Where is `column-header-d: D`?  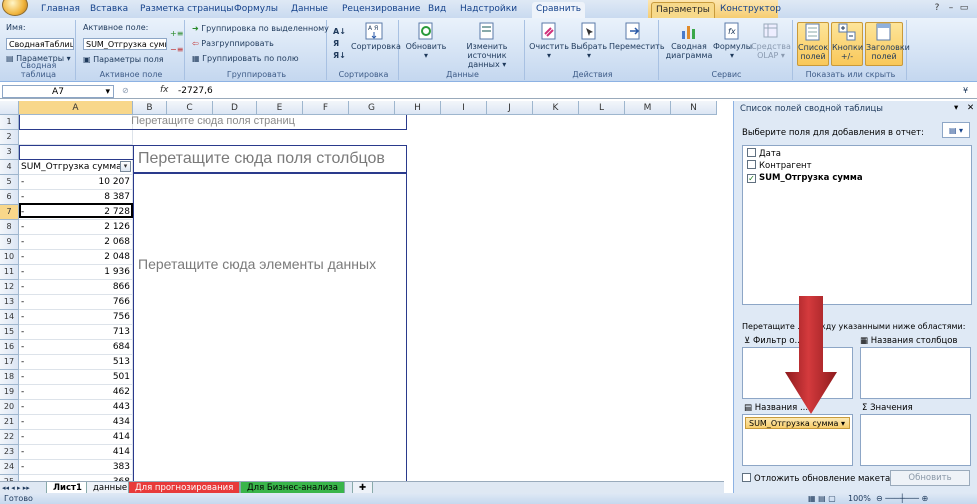
column-header-d: D is located at coordinates (235, 108).